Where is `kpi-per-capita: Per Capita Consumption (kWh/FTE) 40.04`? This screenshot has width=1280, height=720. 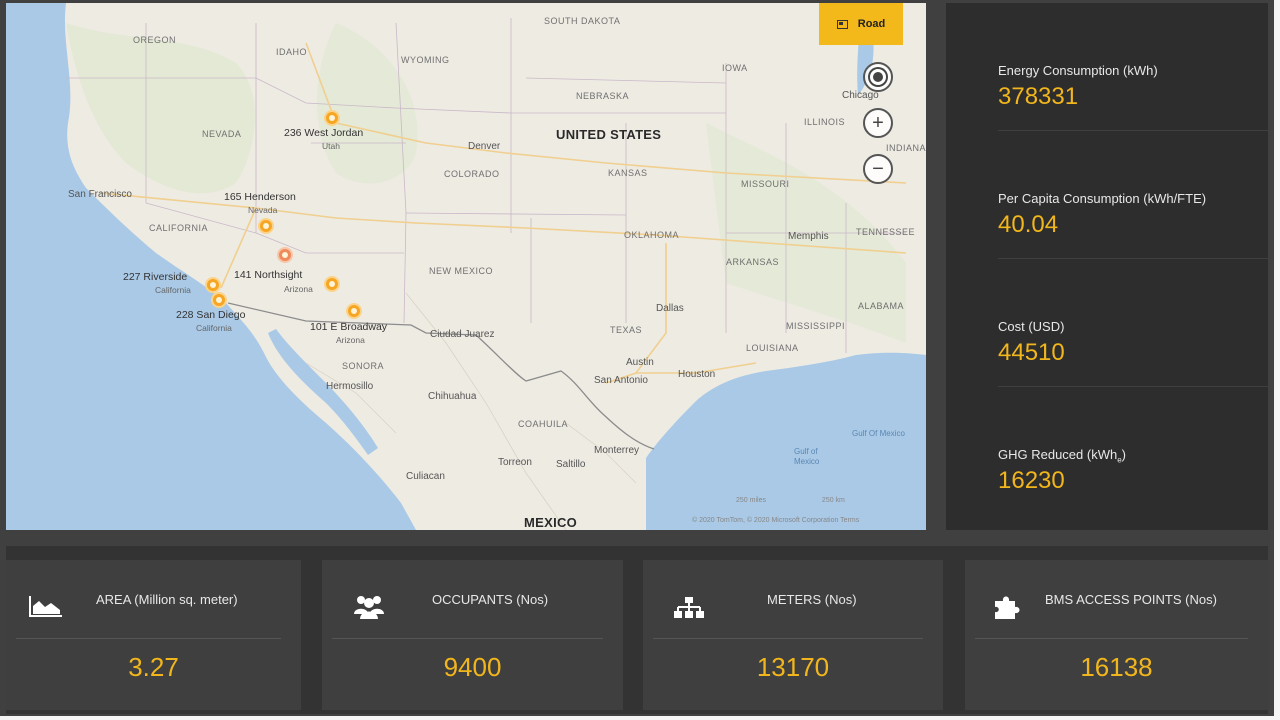 kpi-per-capita: Per Capita Consumption (kWh/FTE) 40.04 is located at coordinates (1133, 195).